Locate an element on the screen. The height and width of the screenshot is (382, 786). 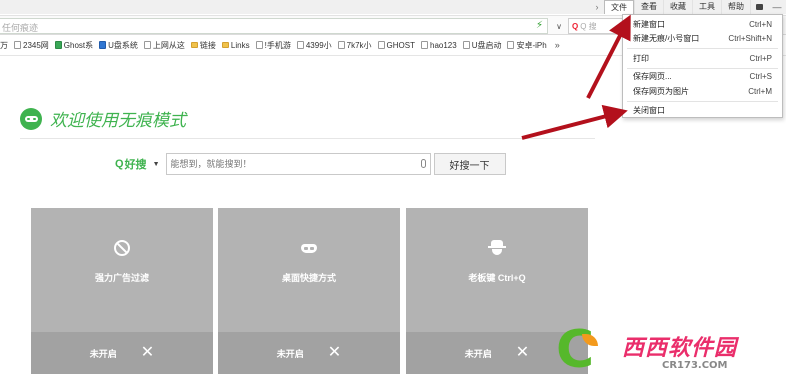
search-area: Q 好搜 ▼ 好搜一下 is located at coordinates (310, 164).